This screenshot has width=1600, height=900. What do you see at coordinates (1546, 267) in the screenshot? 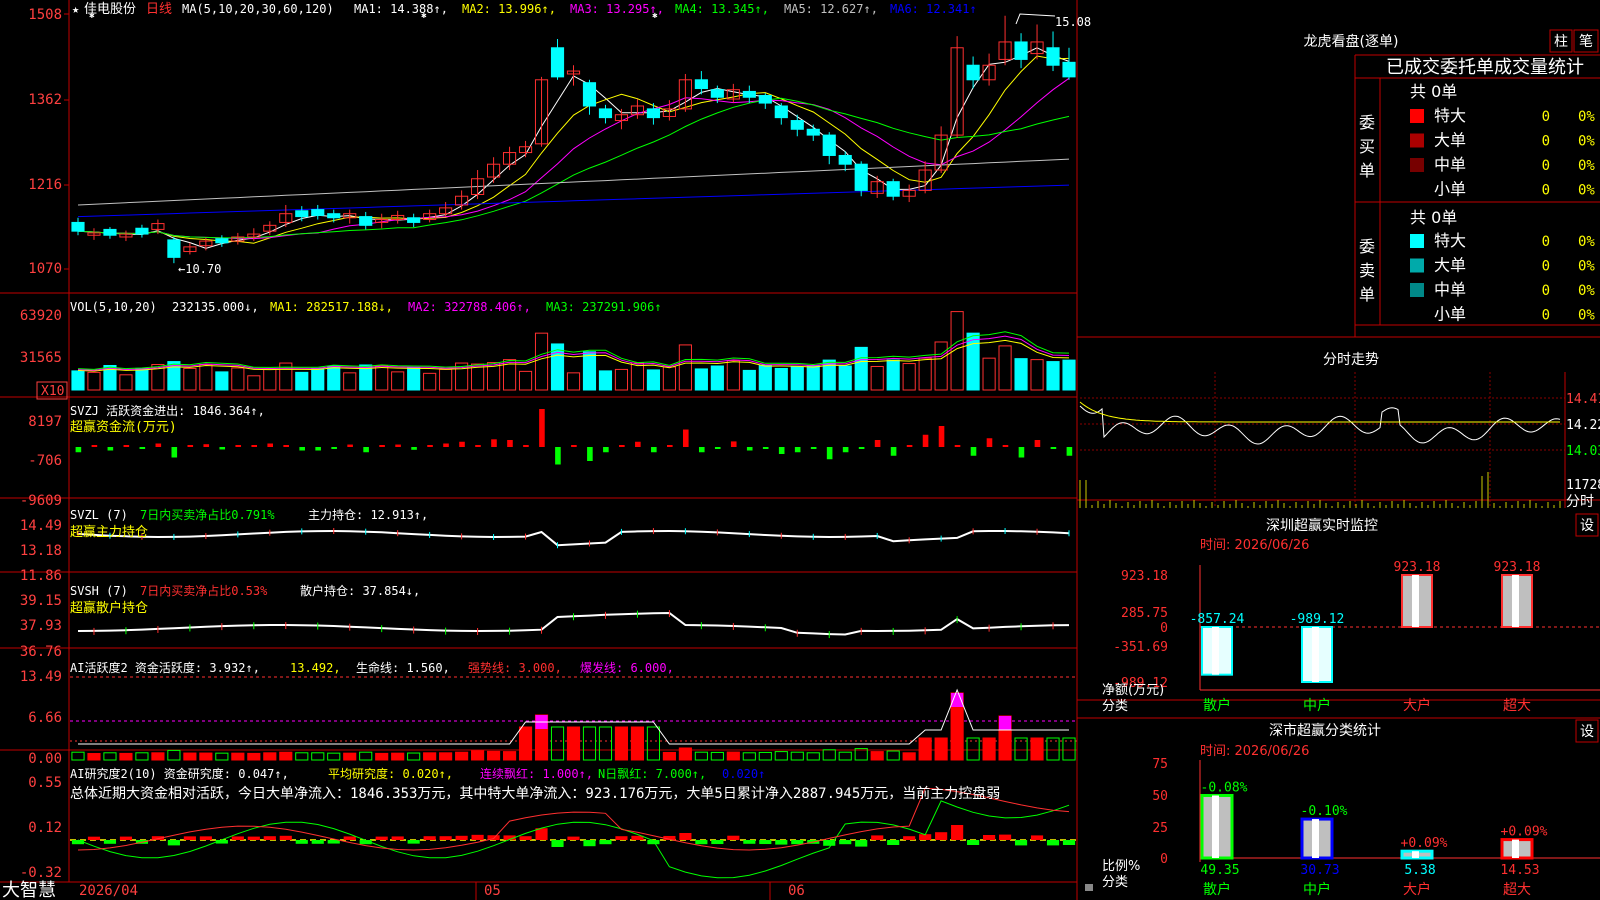
I see `order-count: 0` at bounding box center [1546, 267].